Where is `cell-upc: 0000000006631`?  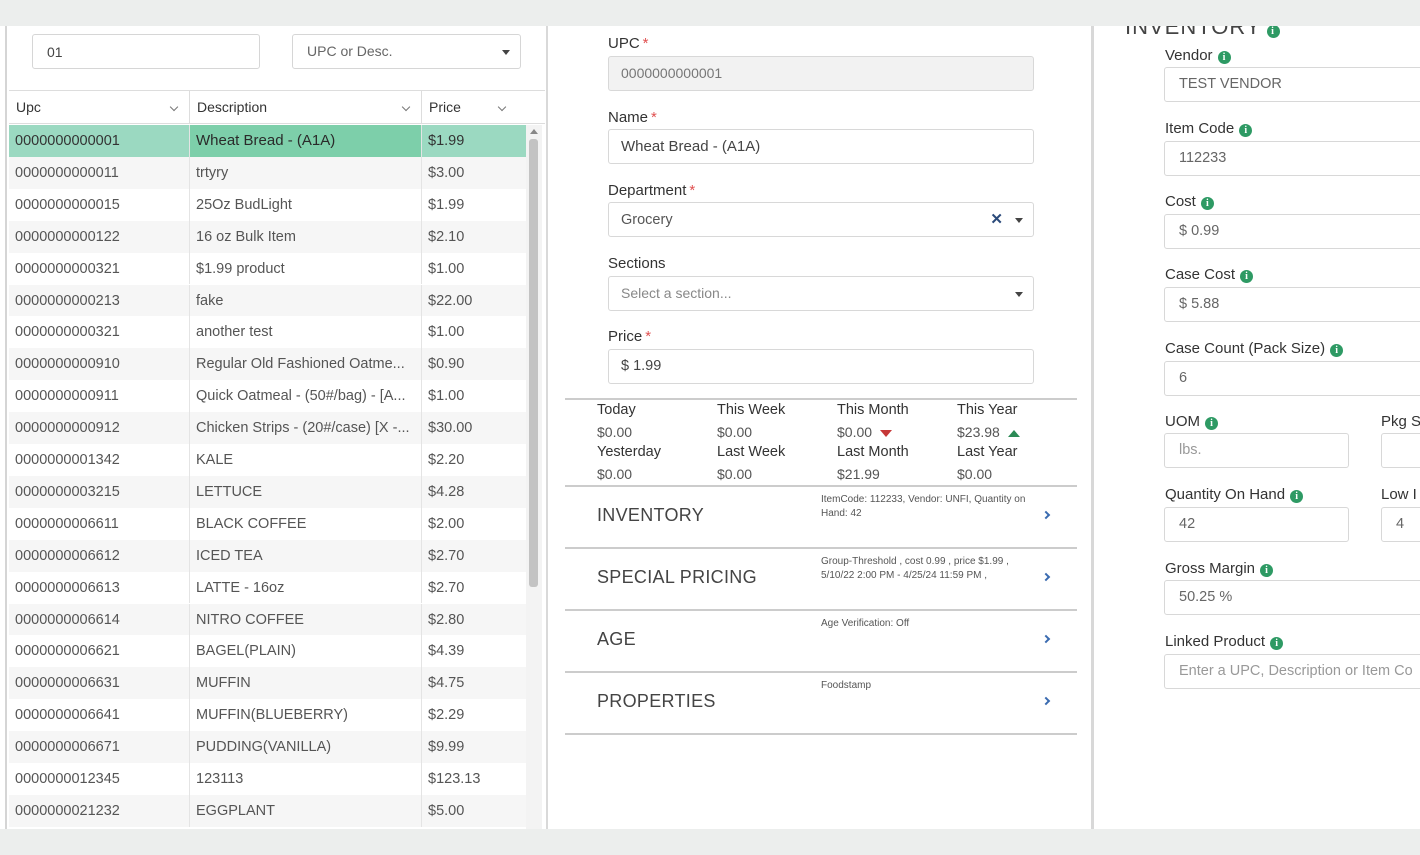
cell-upc: 0000000006631 is located at coordinates (99, 683).